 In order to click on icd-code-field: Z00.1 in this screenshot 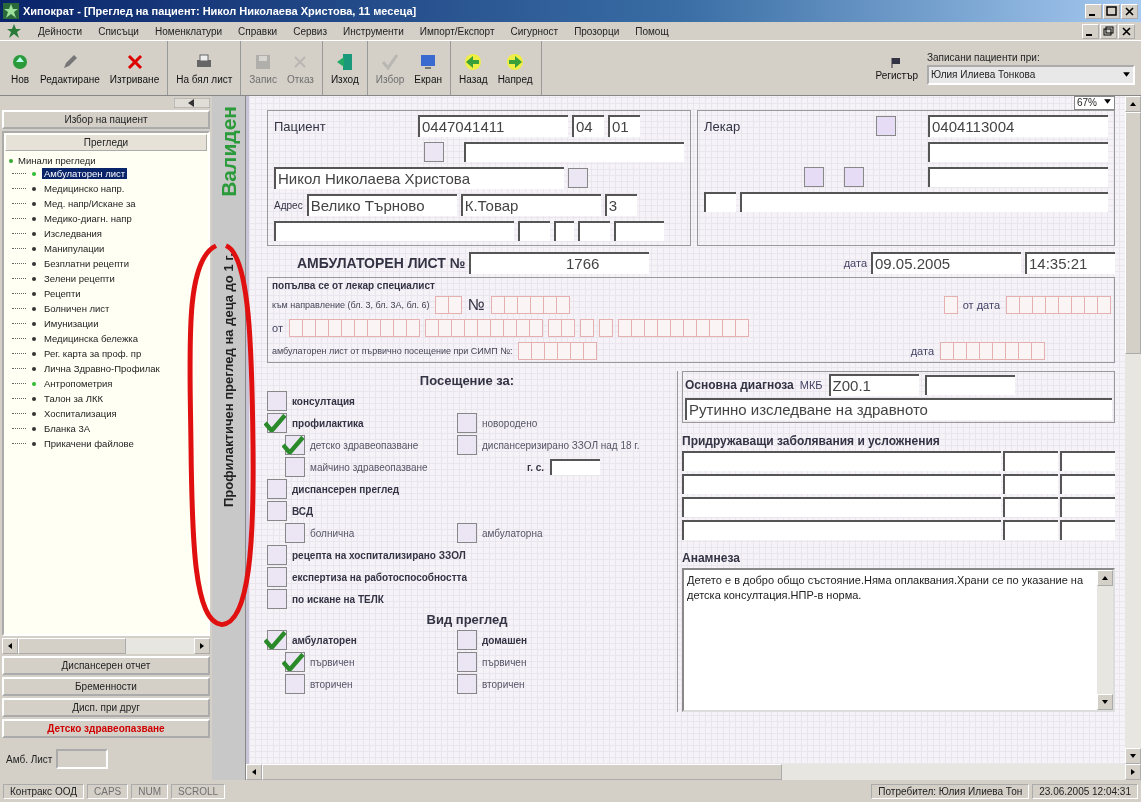, I will do `click(873, 385)`.